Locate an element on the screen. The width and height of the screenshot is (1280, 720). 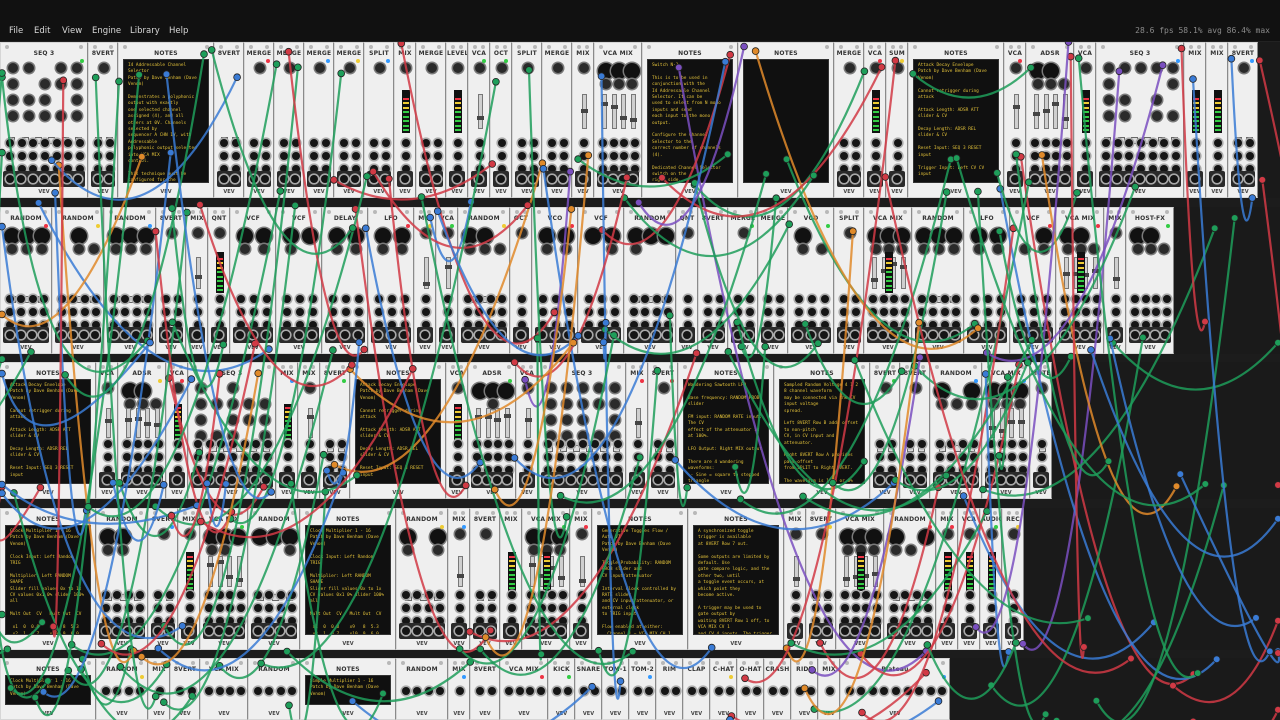
module-c-hat: C-HAT VEV is located at coordinates (723, 689).